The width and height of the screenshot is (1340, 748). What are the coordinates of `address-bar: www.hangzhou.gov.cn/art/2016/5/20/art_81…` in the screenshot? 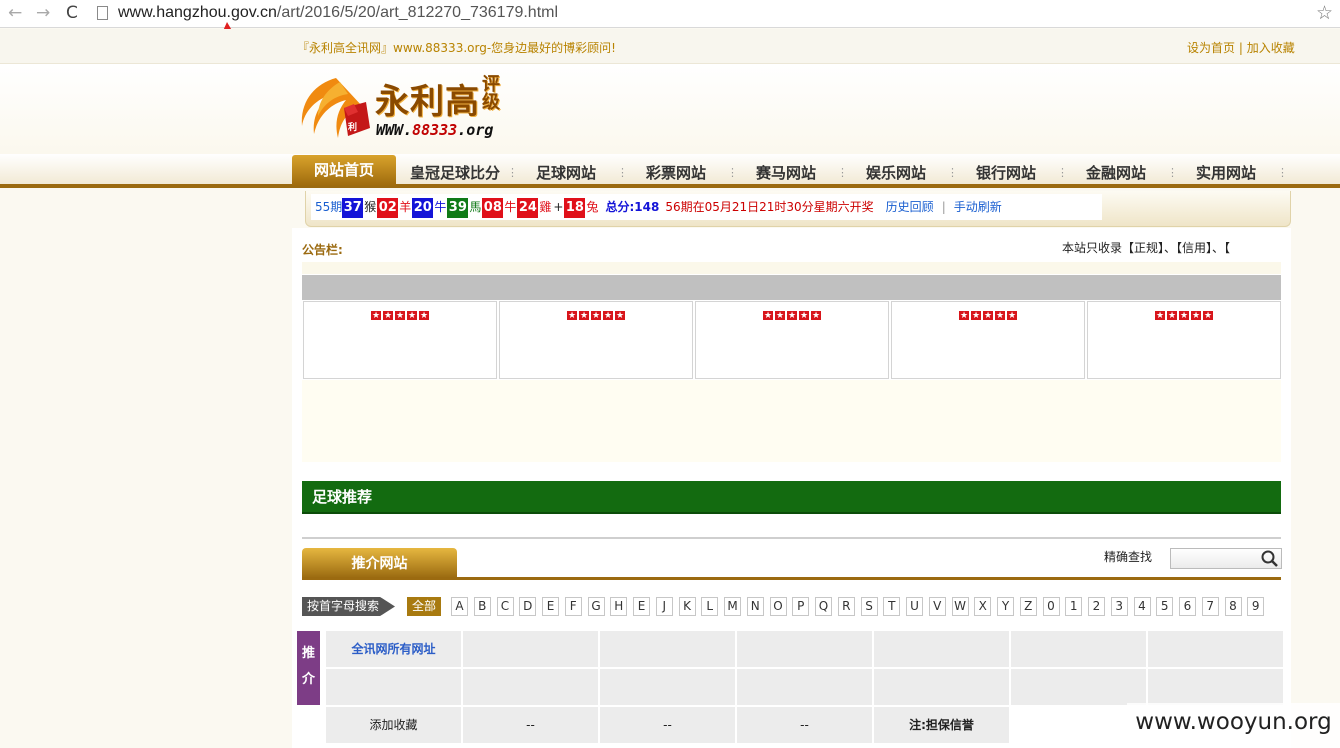 It's located at (338, 13).